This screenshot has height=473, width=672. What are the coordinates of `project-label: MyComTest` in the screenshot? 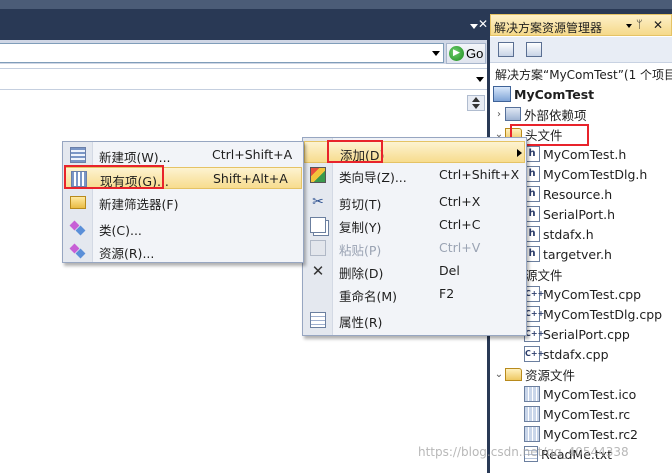 It's located at (554, 94).